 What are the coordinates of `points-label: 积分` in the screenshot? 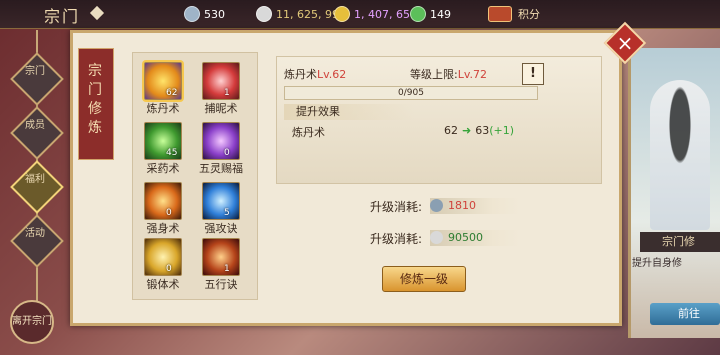 It's located at (529, 14).